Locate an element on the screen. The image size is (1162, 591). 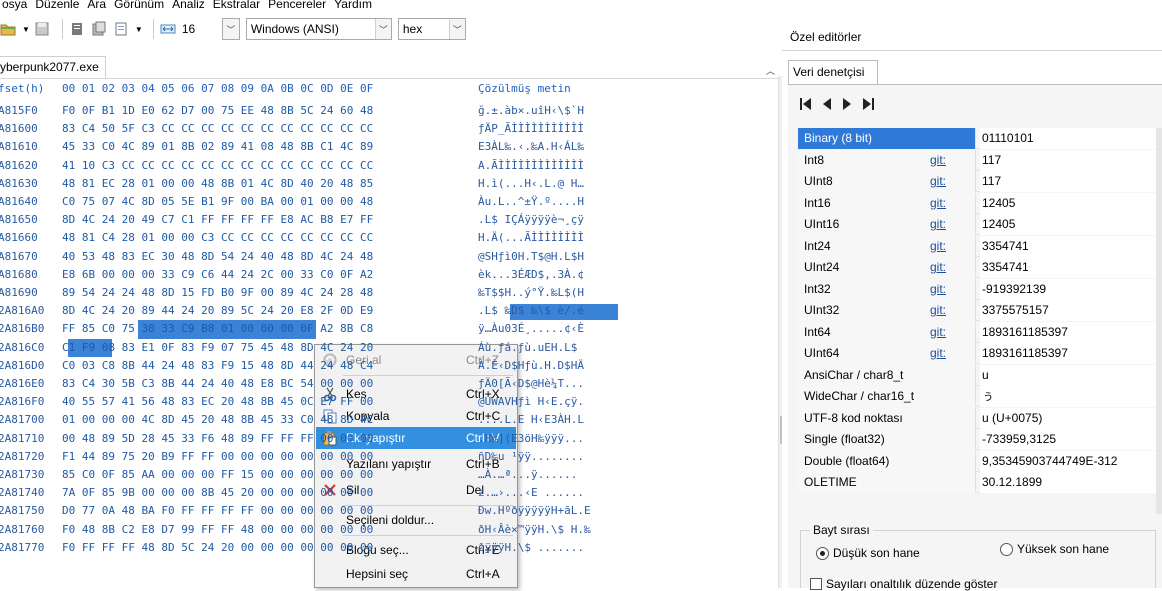
hex-offset: 2A81700 is located at coordinates (29, 420).